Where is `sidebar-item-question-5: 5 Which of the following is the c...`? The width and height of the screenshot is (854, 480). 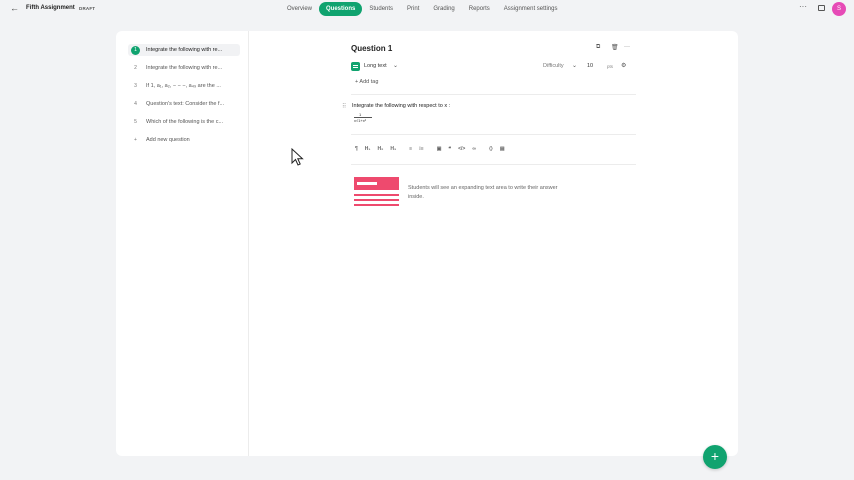 sidebar-item-question-5: 5 Which of the following is the c... is located at coordinates (184, 122).